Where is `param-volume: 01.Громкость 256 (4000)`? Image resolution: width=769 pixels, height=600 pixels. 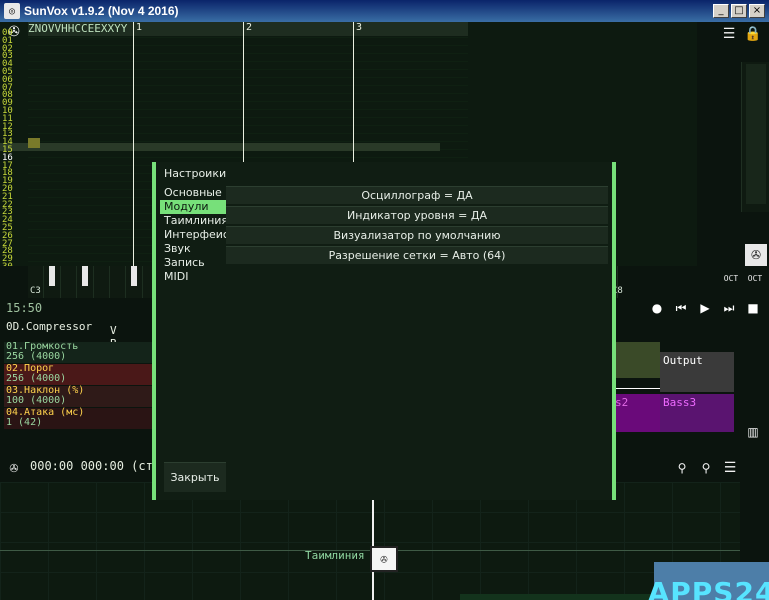 param-volume: 01.Громкость 256 (4000) is located at coordinates (78, 352).